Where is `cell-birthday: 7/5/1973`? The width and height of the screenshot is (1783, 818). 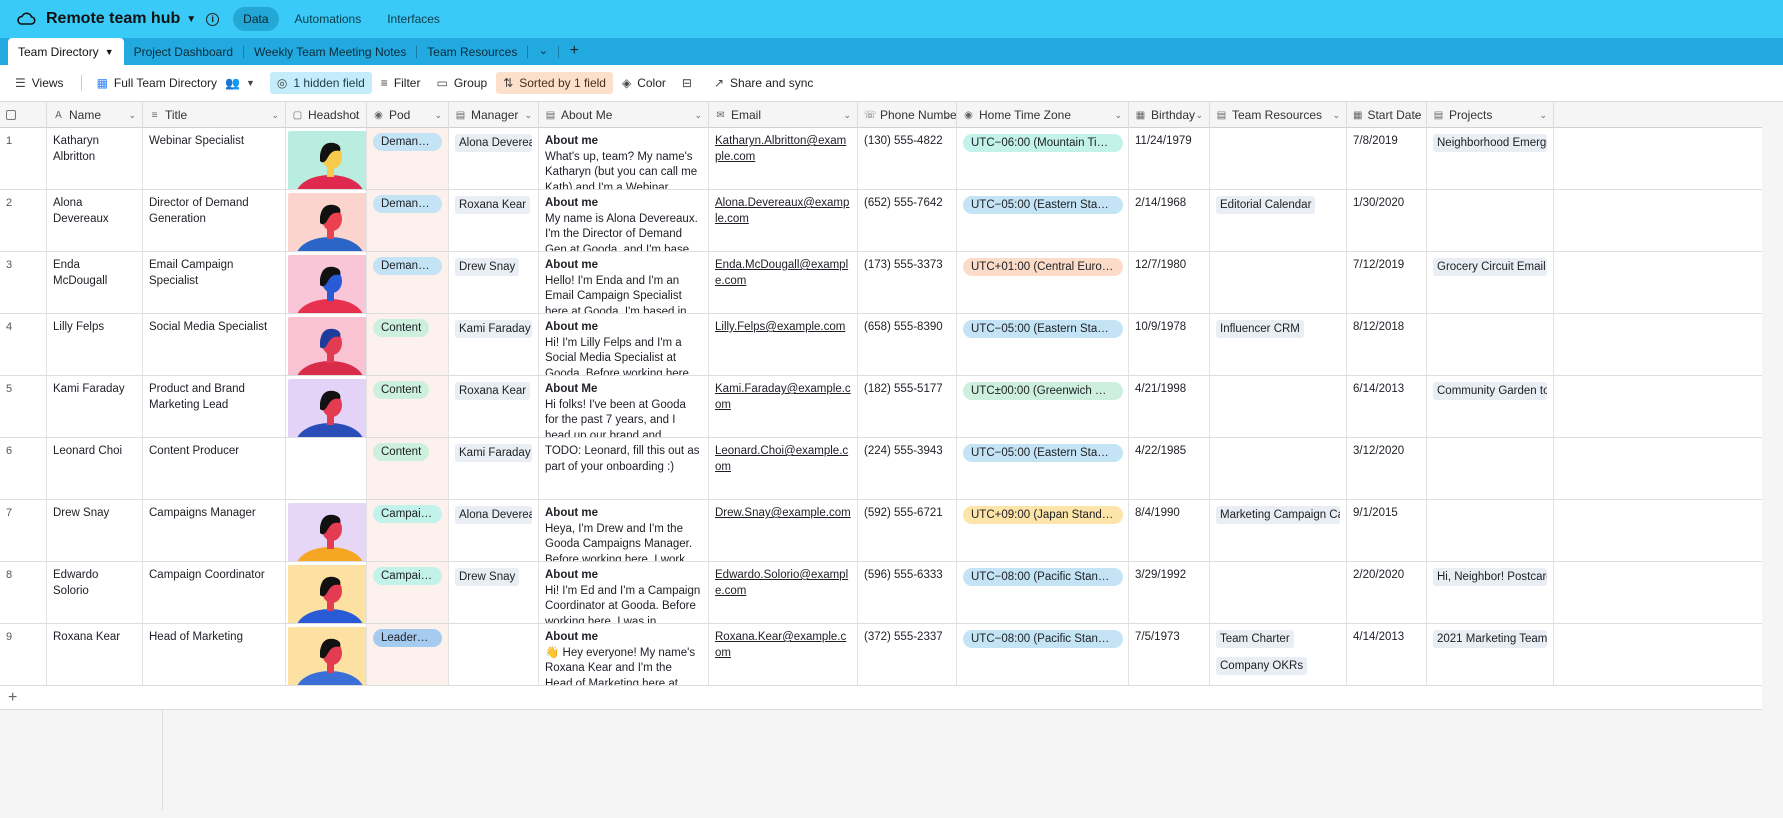 cell-birthday: 7/5/1973 is located at coordinates (1169, 654).